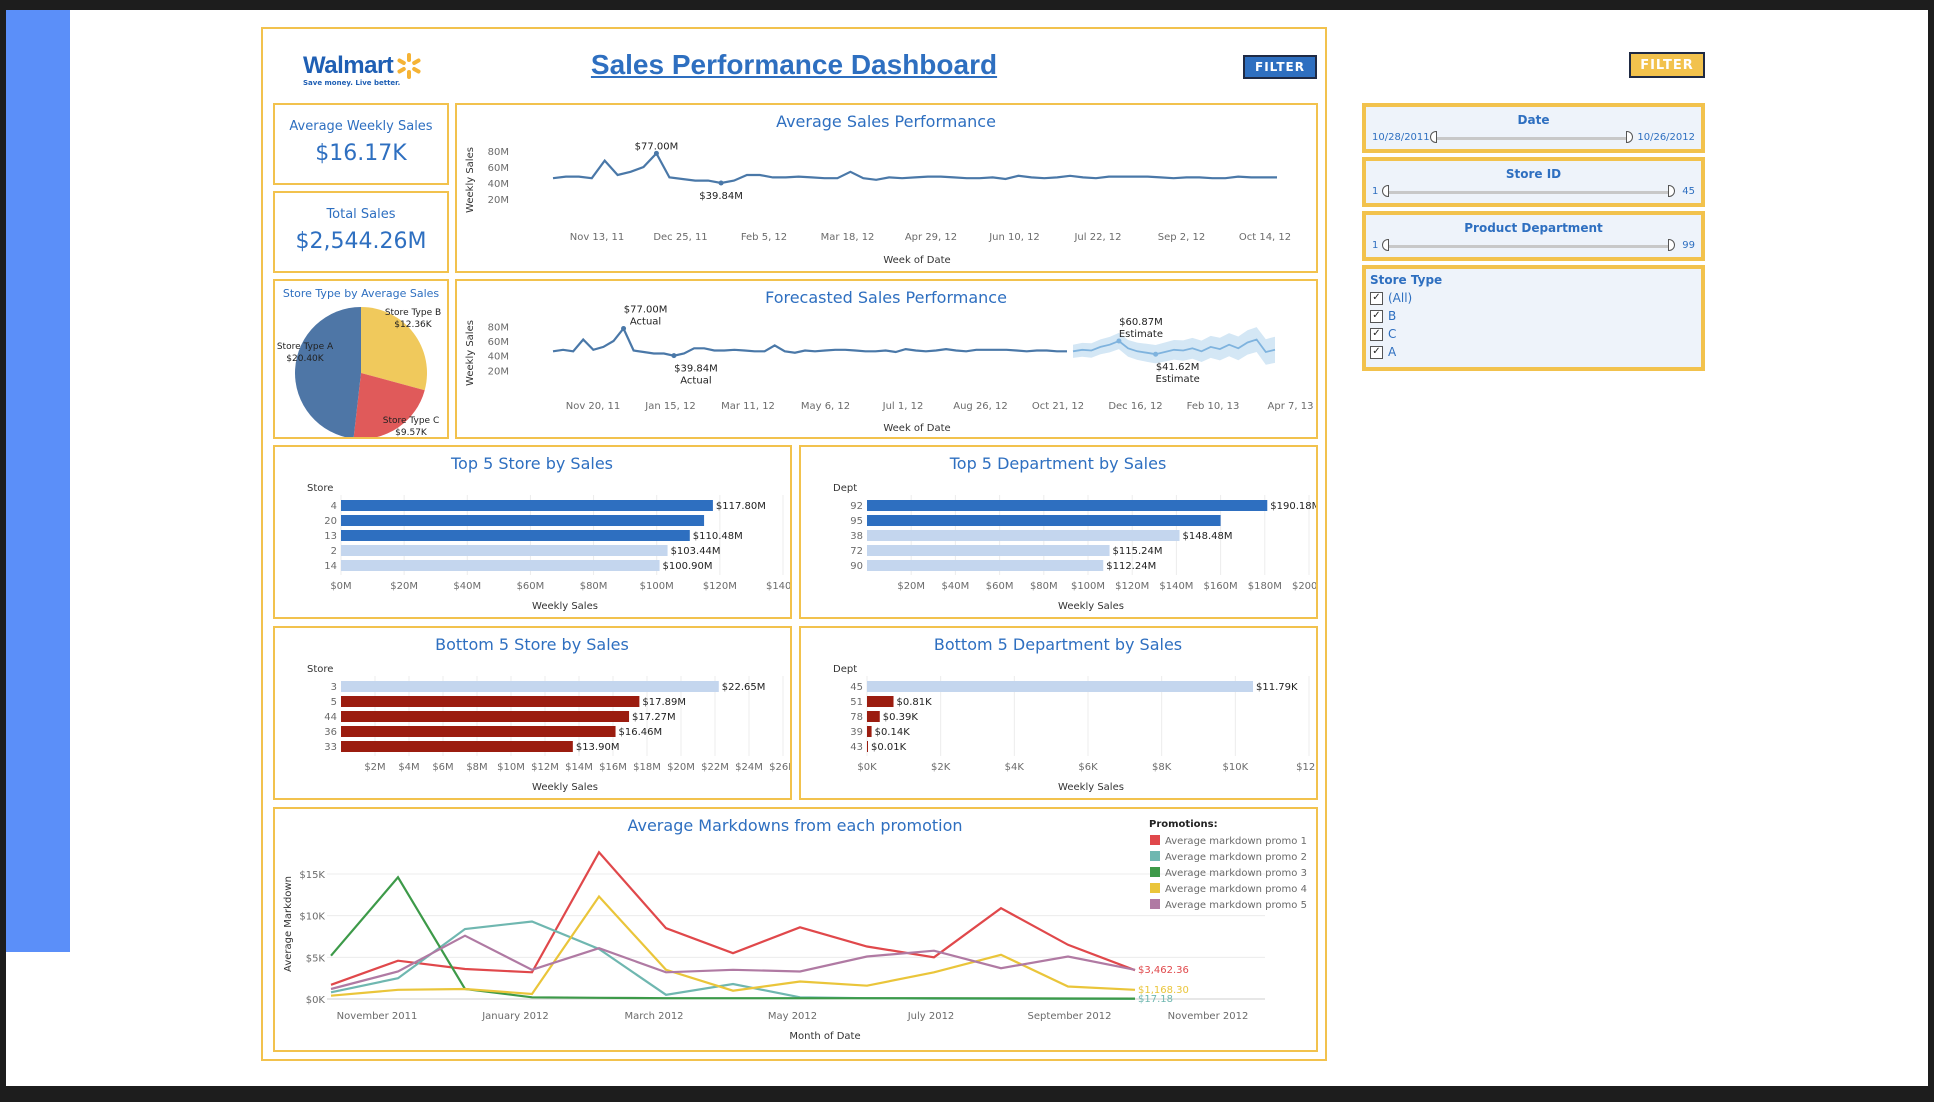 This screenshot has height=1102, width=1934. Describe the element at coordinates (1671, 245) in the screenshot. I see `dept-handle-end` at that location.